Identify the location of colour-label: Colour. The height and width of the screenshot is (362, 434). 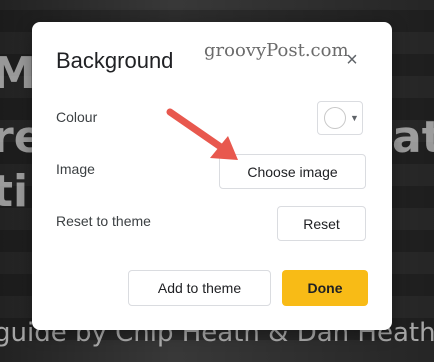
(77, 117).